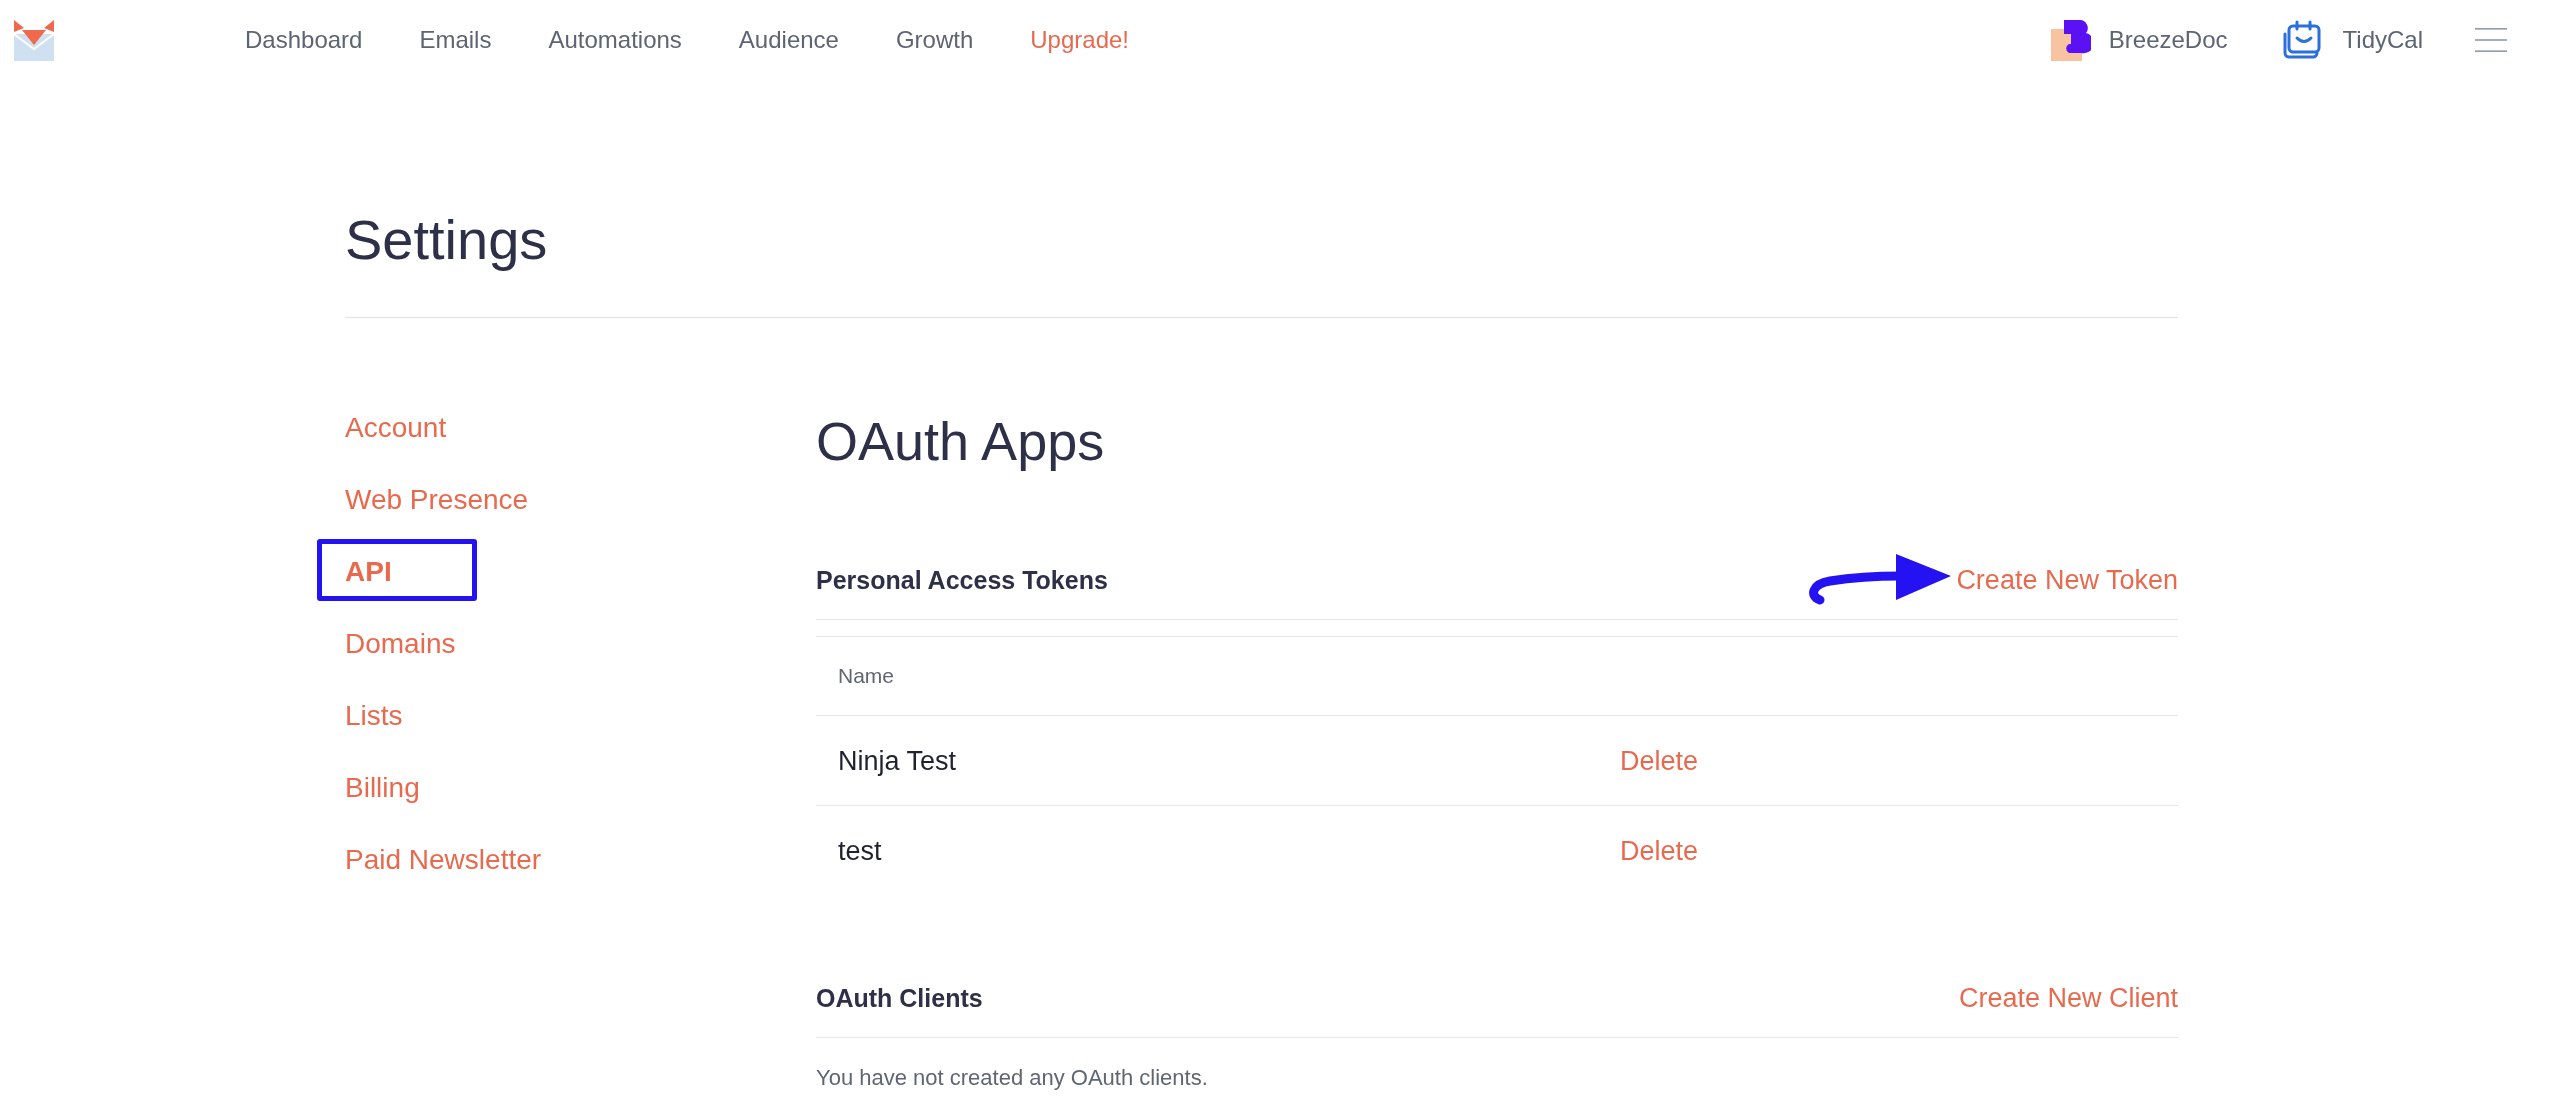  Describe the element at coordinates (897, 761) in the screenshot. I see `table-cell-text: Ninja Test` at that location.